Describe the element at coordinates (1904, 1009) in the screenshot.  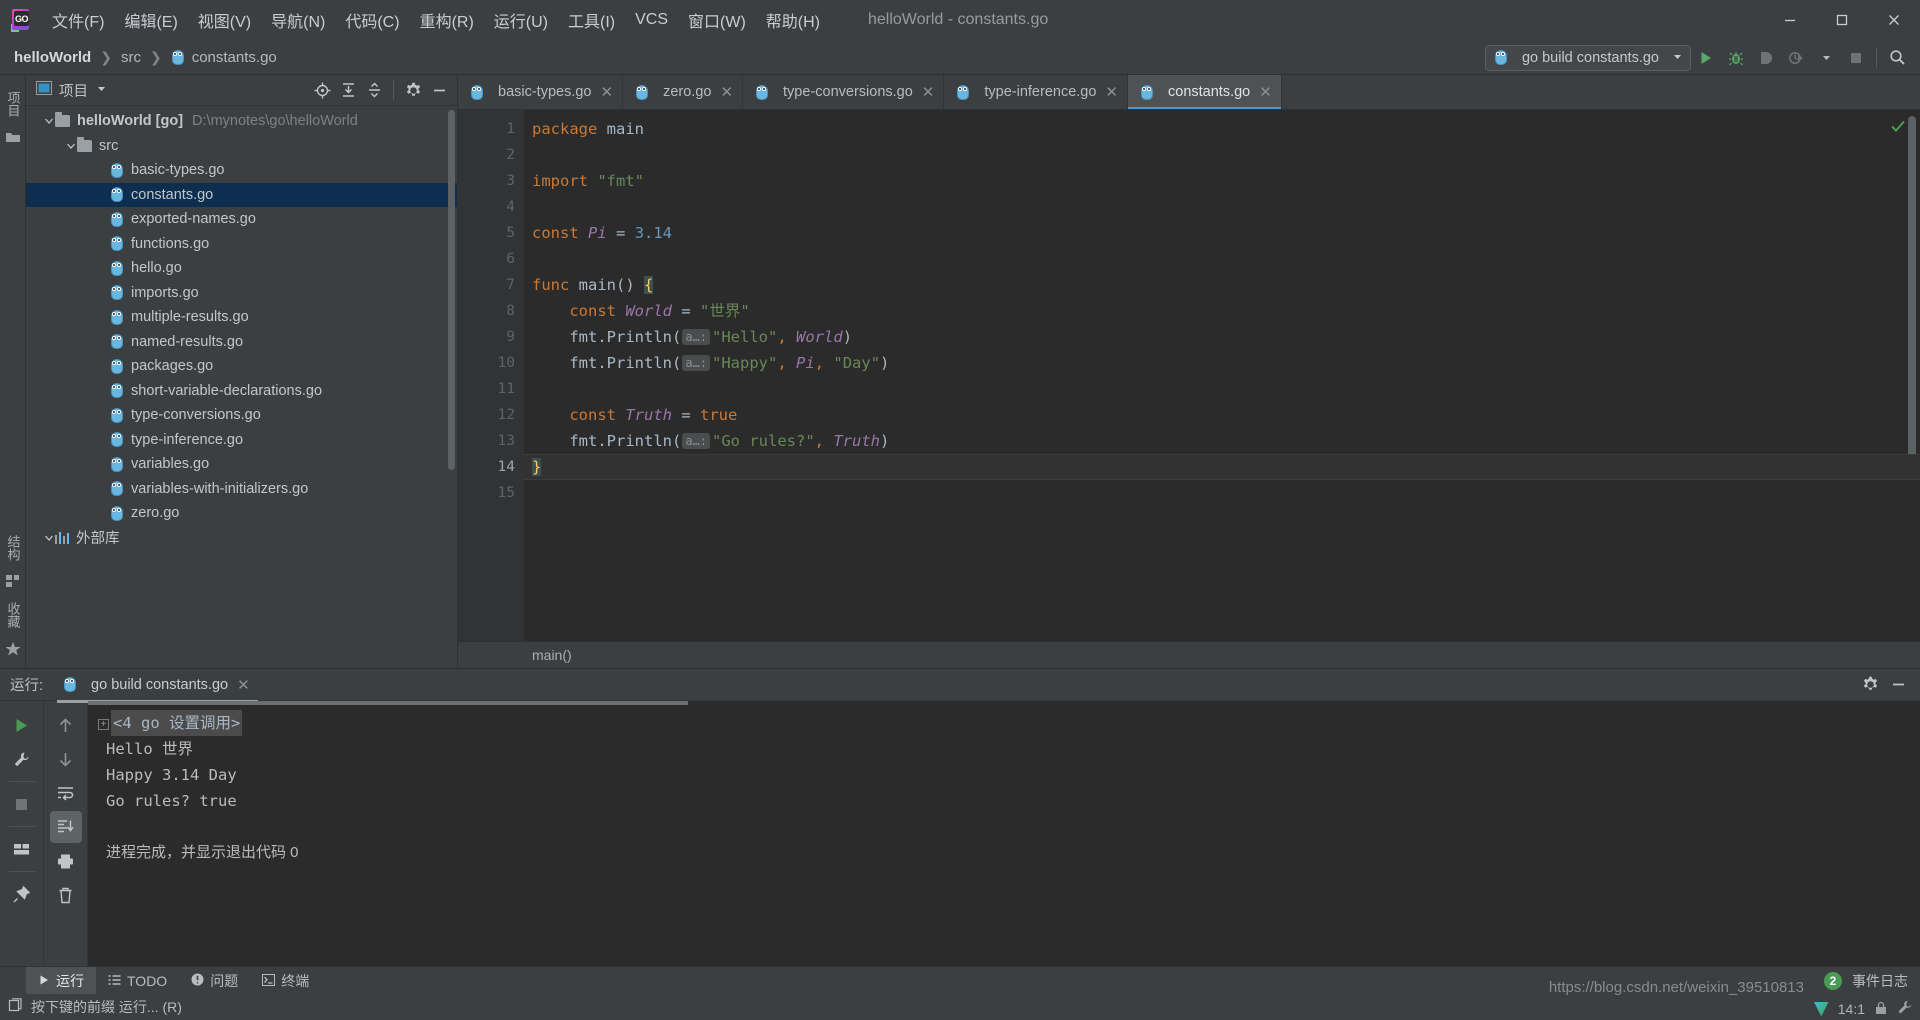
I see `wrench-icon` at that location.